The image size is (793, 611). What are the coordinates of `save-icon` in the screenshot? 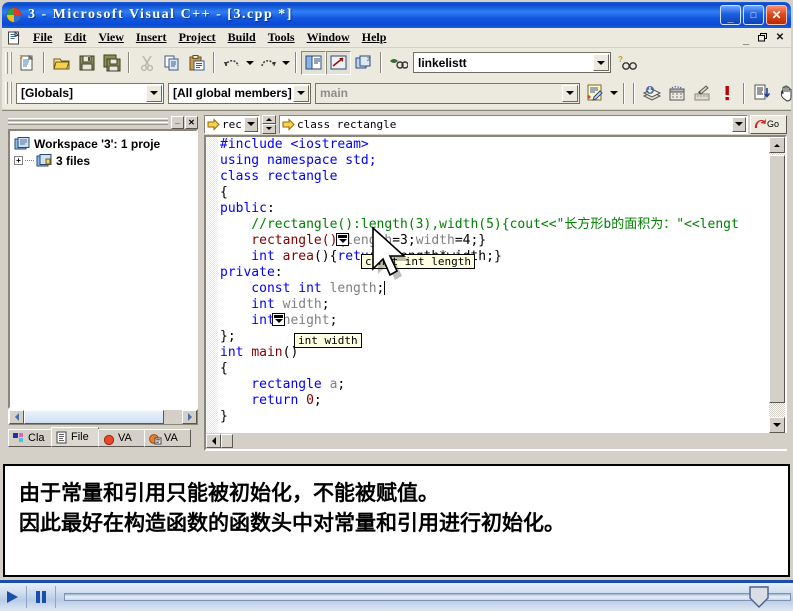 It's located at (86, 63).